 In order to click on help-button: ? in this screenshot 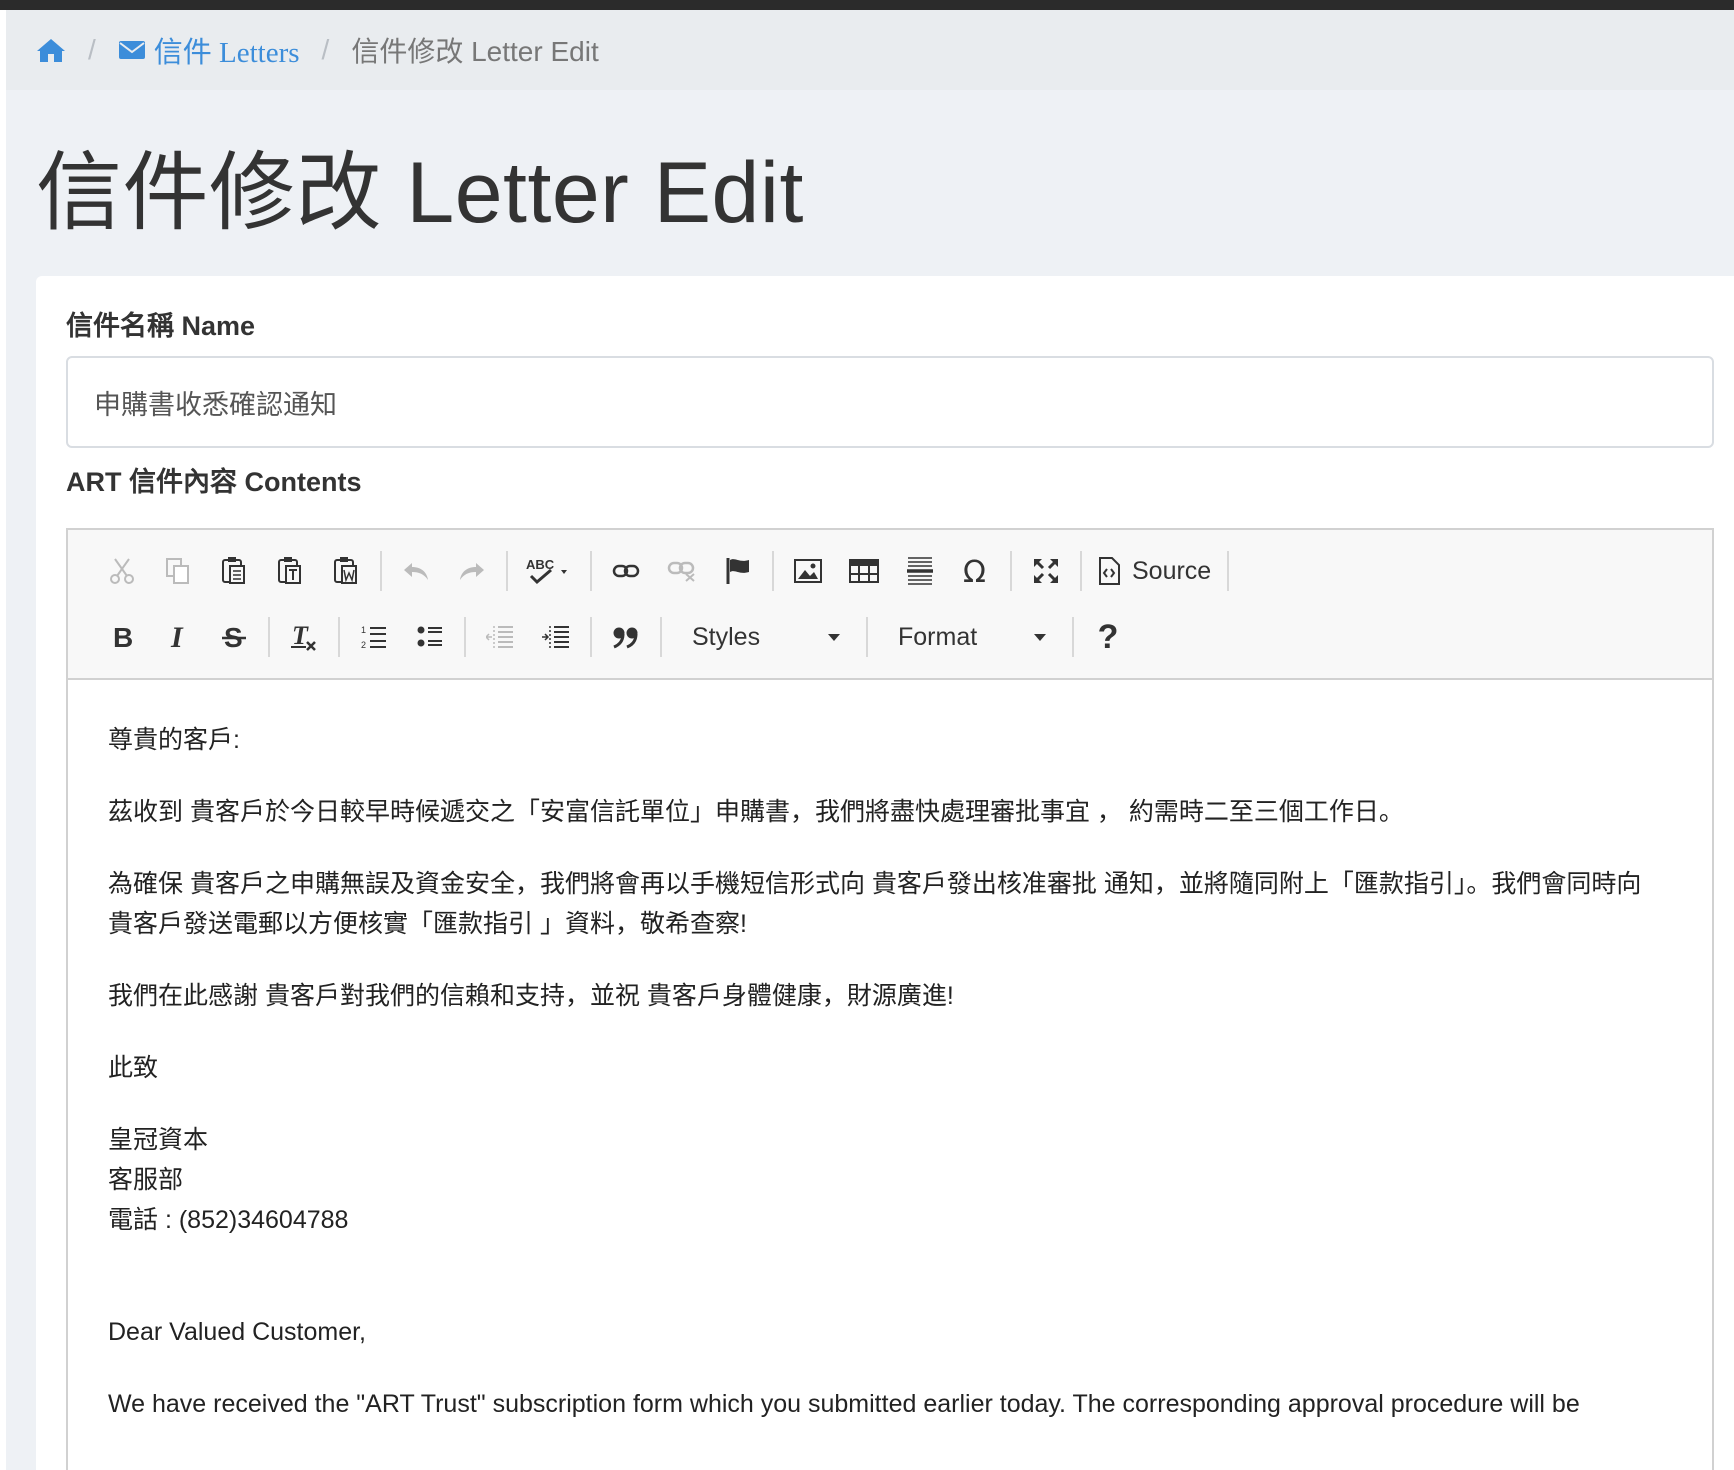, I will do `click(1108, 637)`.